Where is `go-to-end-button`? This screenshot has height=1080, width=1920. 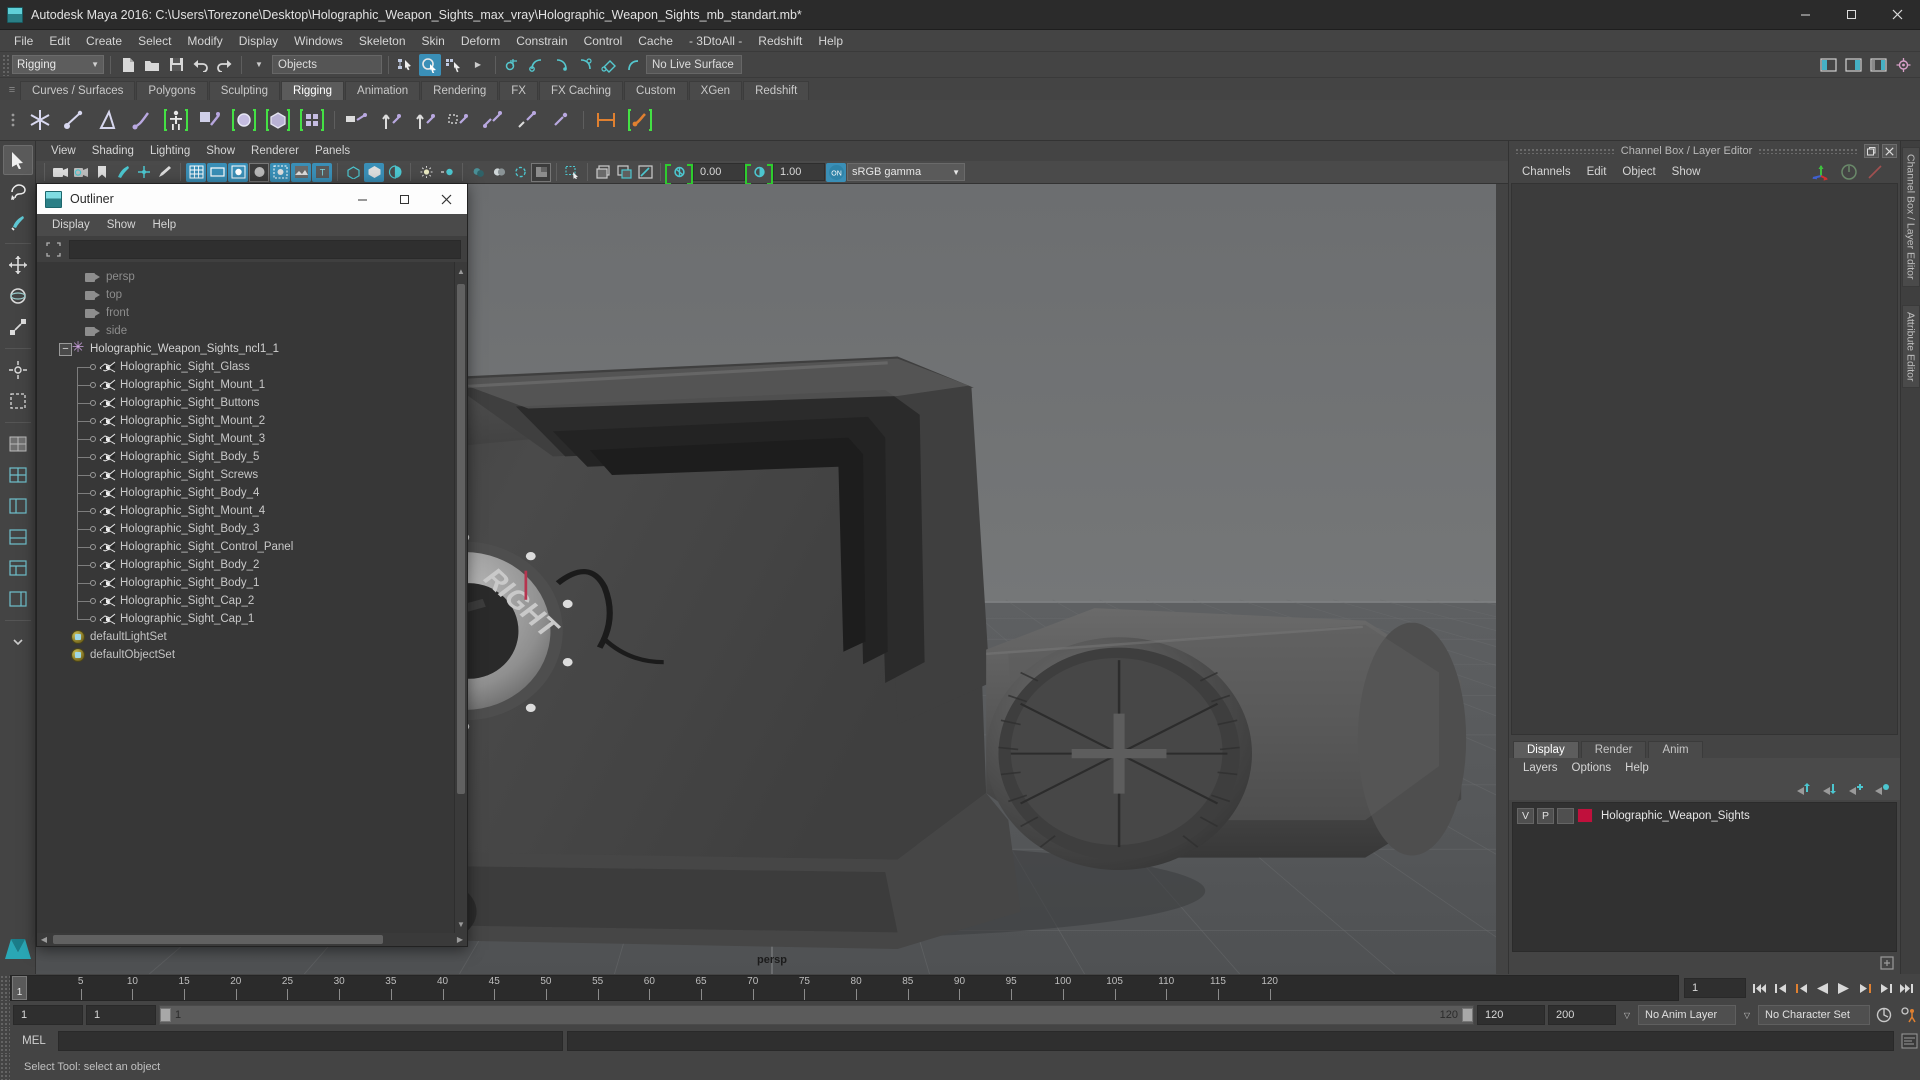
go-to-end-button is located at coordinates (1906, 988).